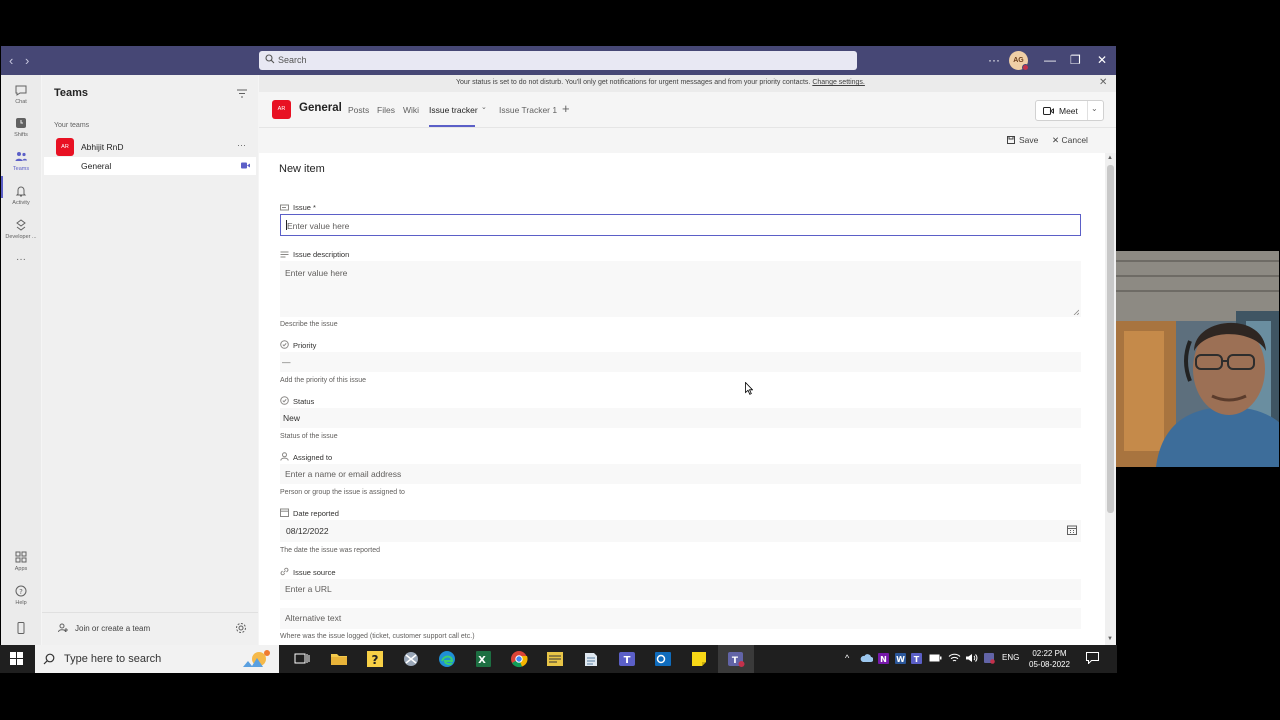 This screenshot has height=720, width=1280. Describe the element at coordinates (1094, 108) in the screenshot. I see `meet-chevron-down-icon: ⌄` at that location.